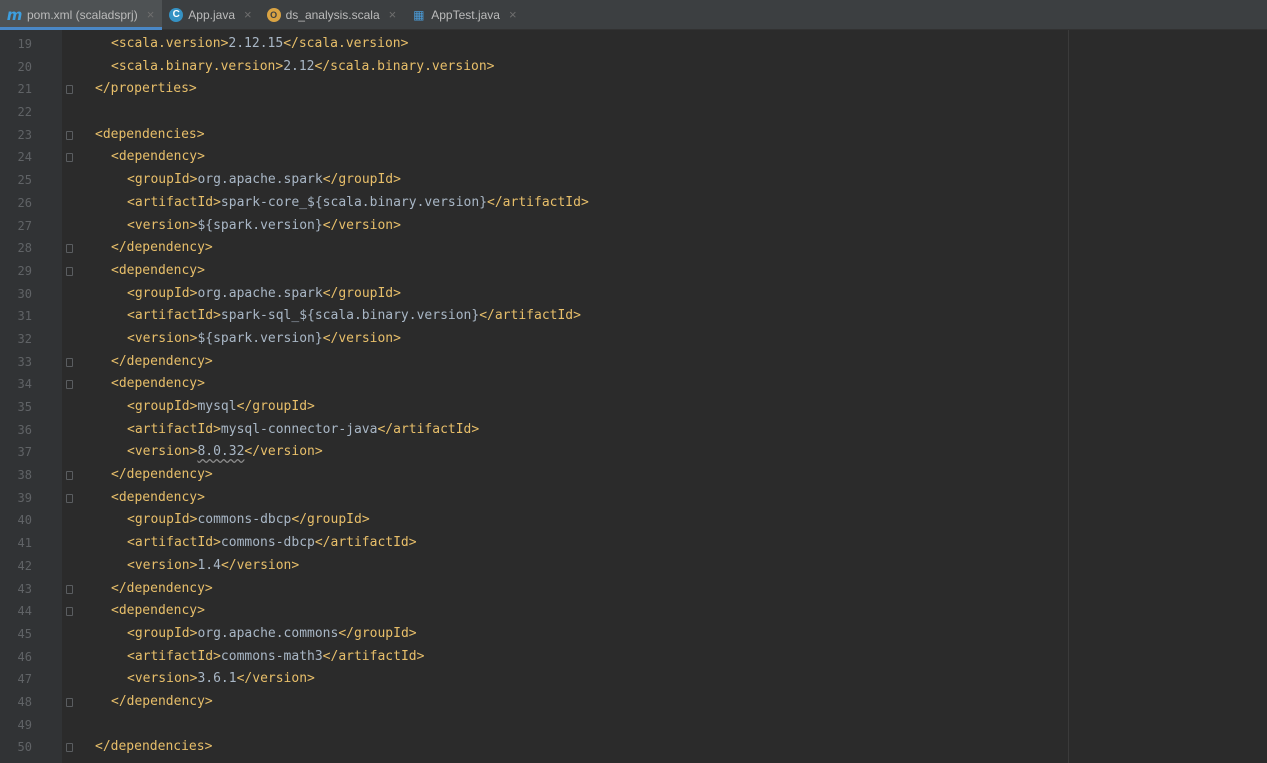 The image size is (1267, 763). I want to click on code-line: 19 <scala.version>2.12.15</scala.version>, so click(633, 44).